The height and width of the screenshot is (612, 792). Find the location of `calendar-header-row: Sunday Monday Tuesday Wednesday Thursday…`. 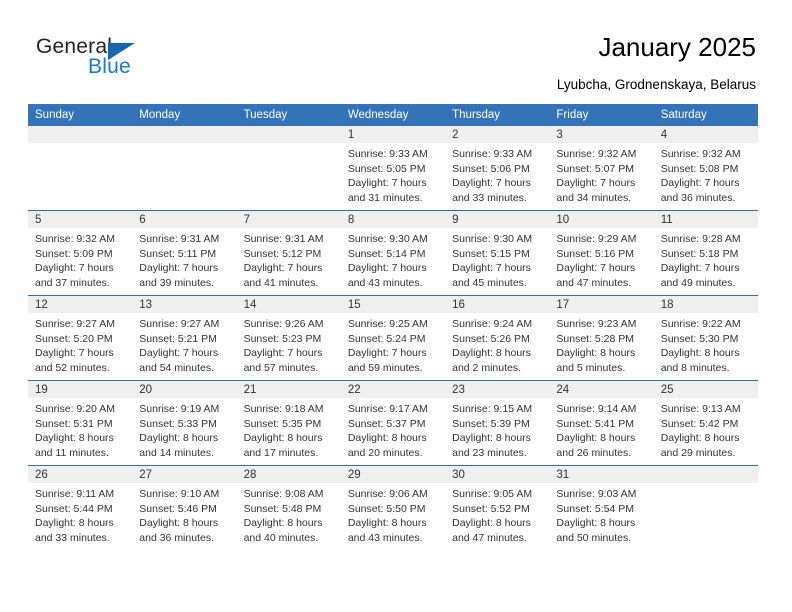

calendar-header-row: Sunday Monday Tuesday Wednesday Thursday… is located at coordinates (393, 115).